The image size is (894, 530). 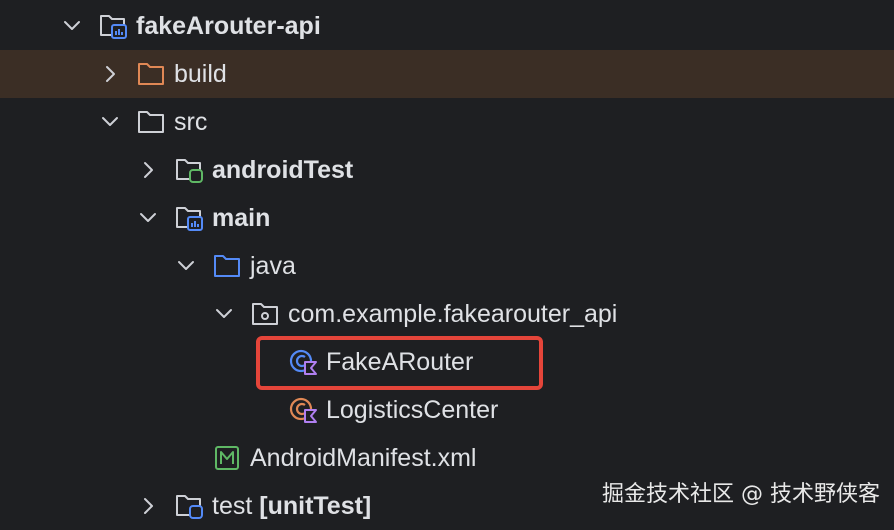 What do you see at coordinates (228, 26) in the screenshot?
I see `tree-label: fakeArouter-api` at bounding box center [228, 26].